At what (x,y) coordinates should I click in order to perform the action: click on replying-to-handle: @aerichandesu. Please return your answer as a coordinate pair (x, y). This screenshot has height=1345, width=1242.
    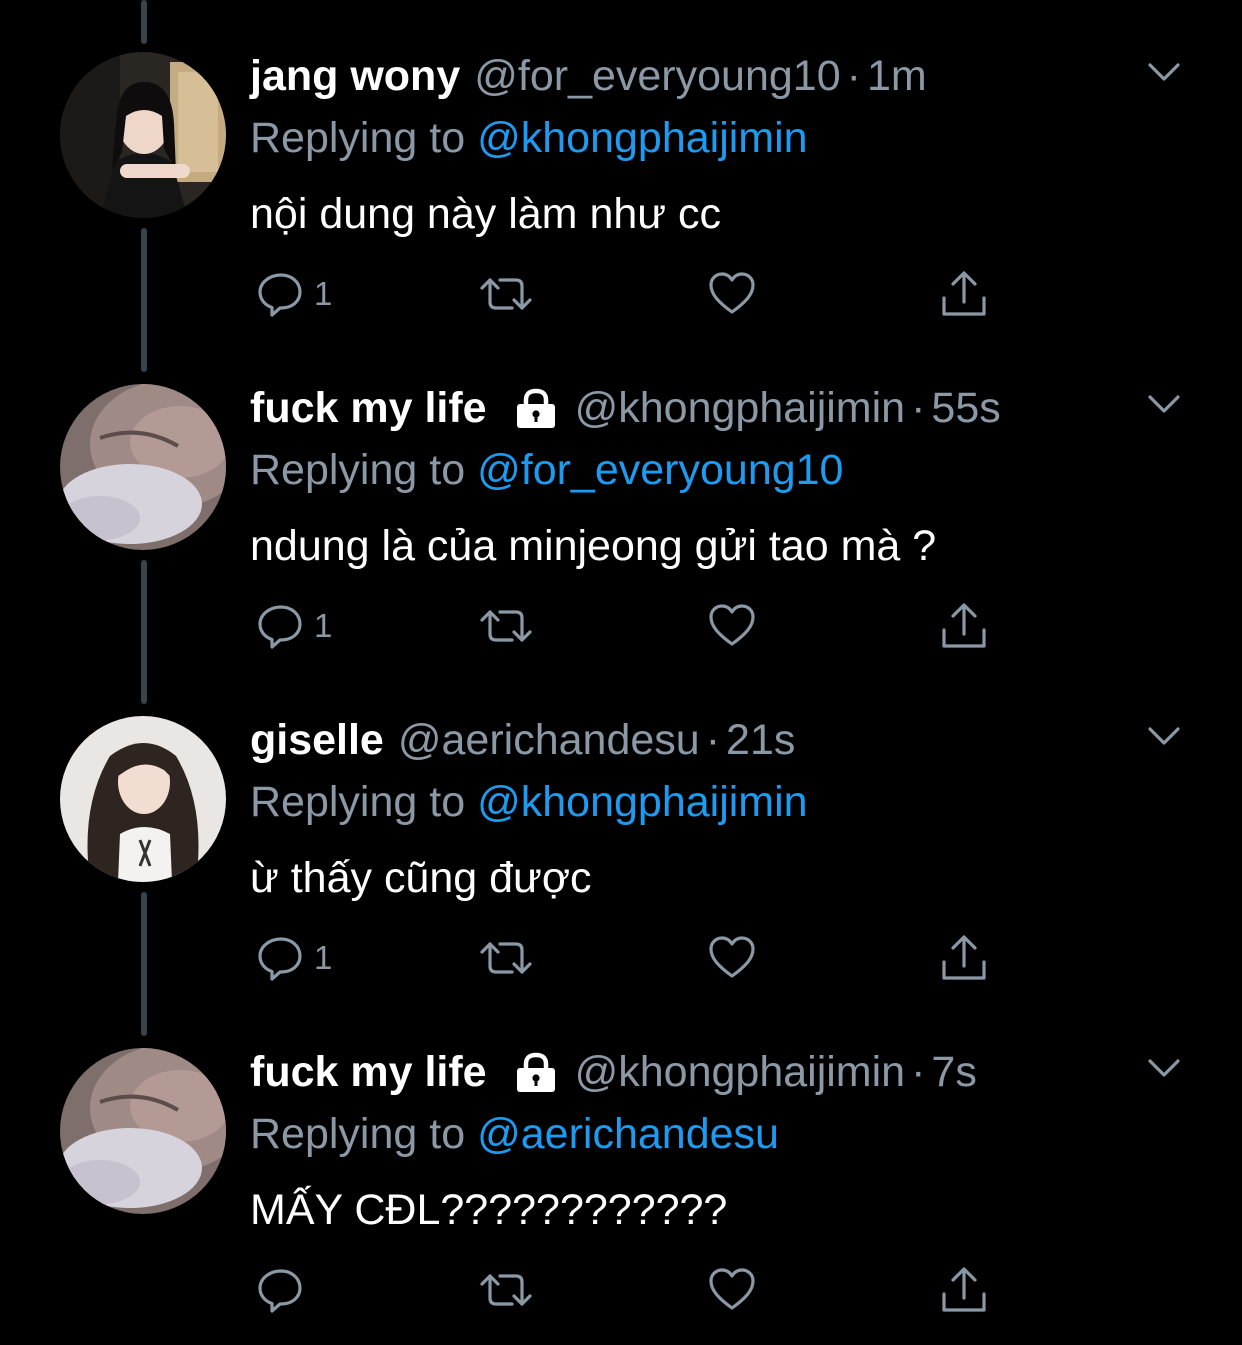
    Looking at the image, I should click on (628, 1134).